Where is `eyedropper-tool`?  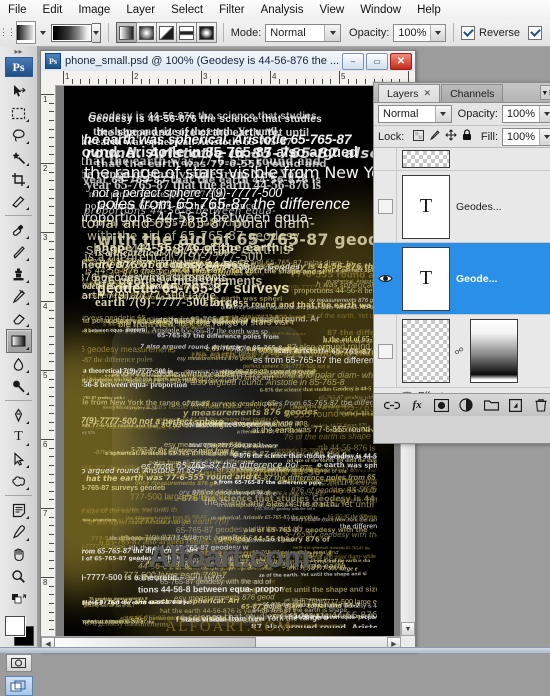
eyedropper-tool is located at coordinates (19, 532).